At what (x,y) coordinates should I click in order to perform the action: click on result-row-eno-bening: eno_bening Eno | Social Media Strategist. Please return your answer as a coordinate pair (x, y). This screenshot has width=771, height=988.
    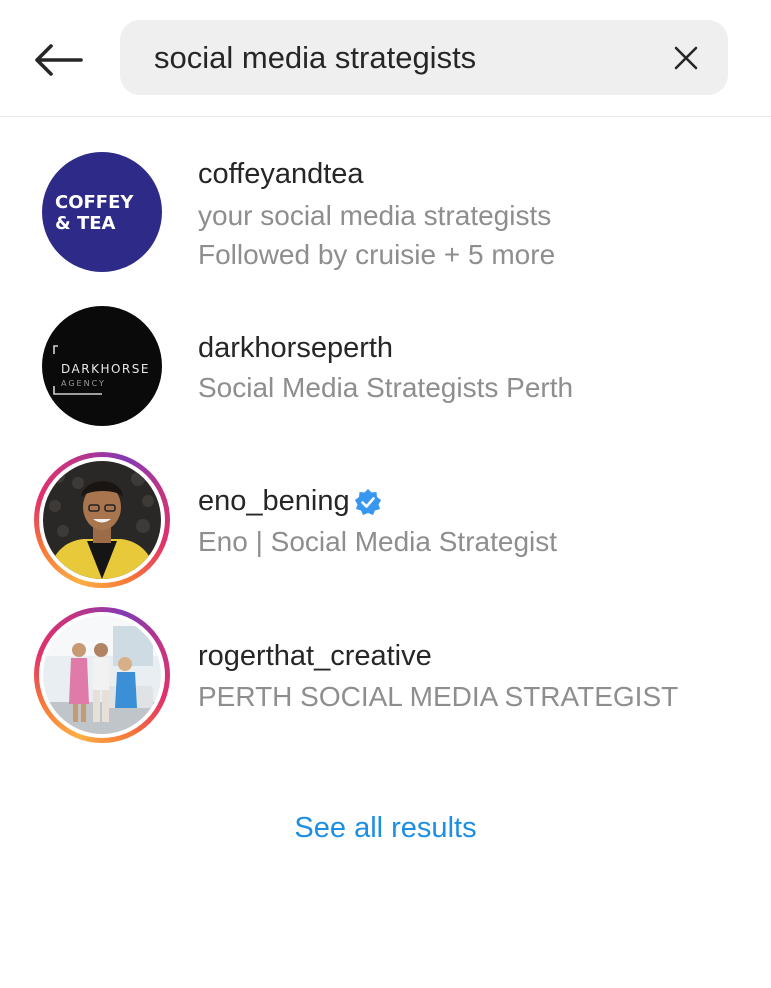
    Looking at the image, I should click on (385, 522).